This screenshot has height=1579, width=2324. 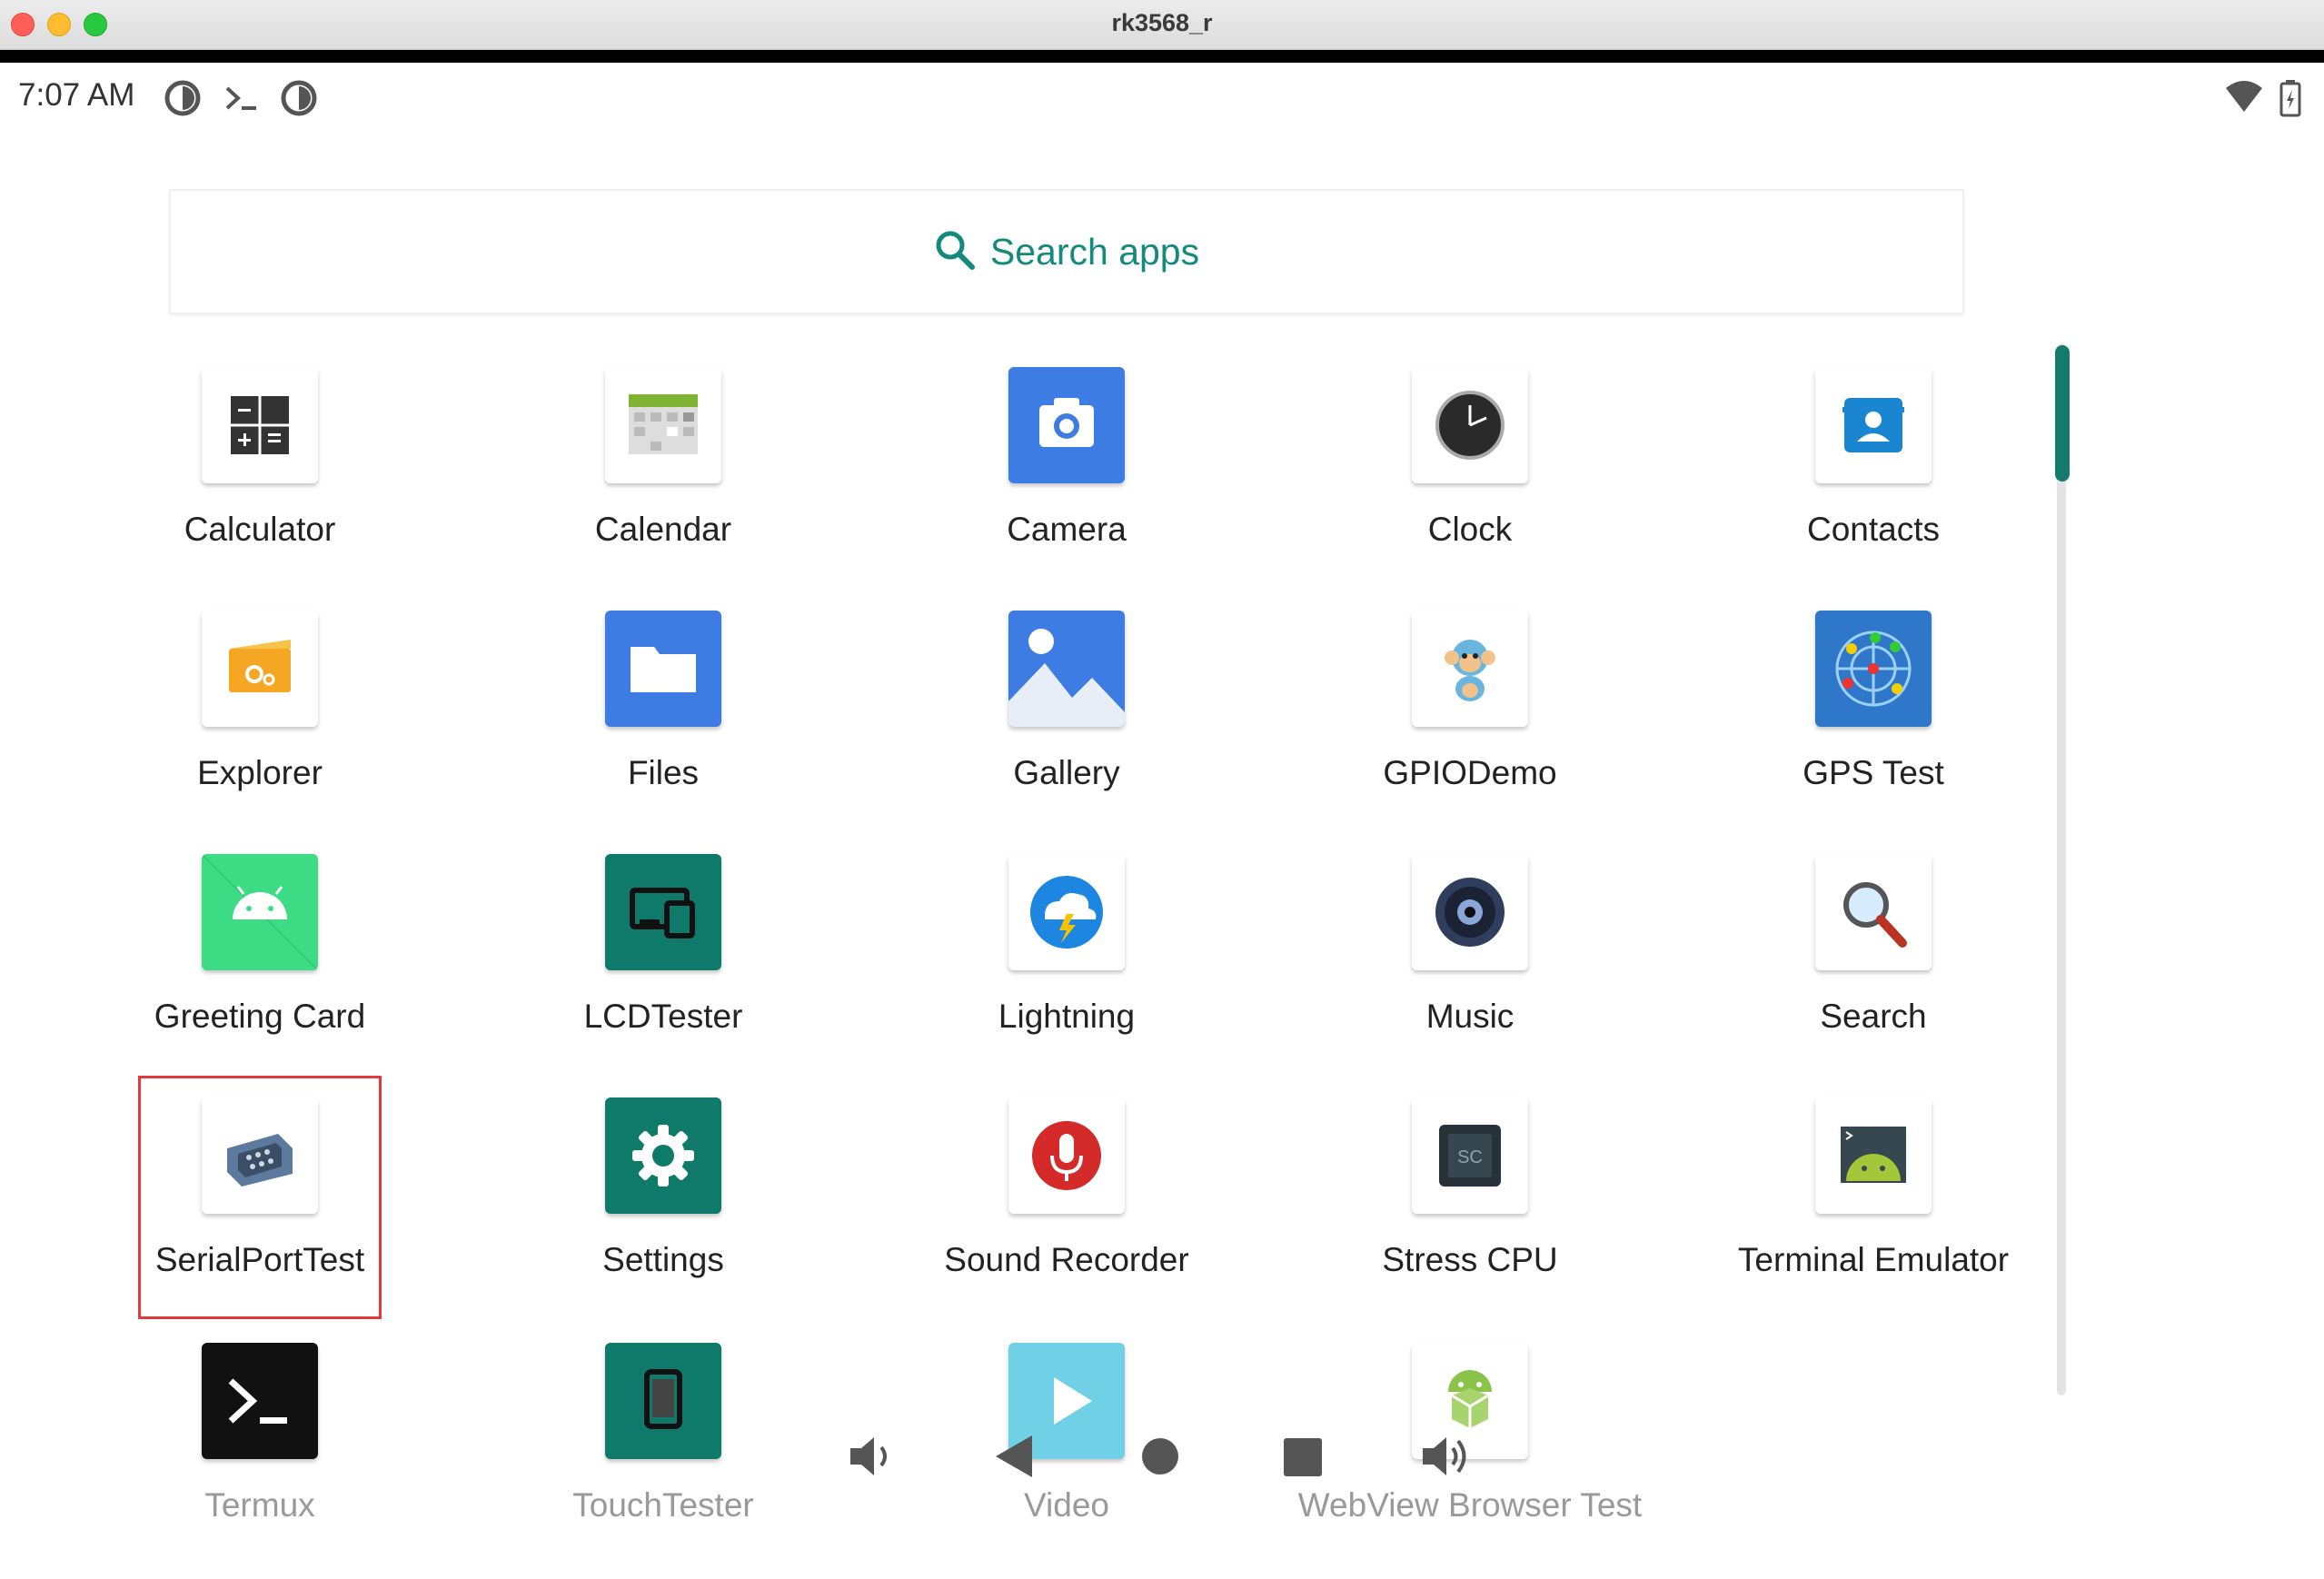 I want to click on wifi-icon, so click(x=2244, y=99).